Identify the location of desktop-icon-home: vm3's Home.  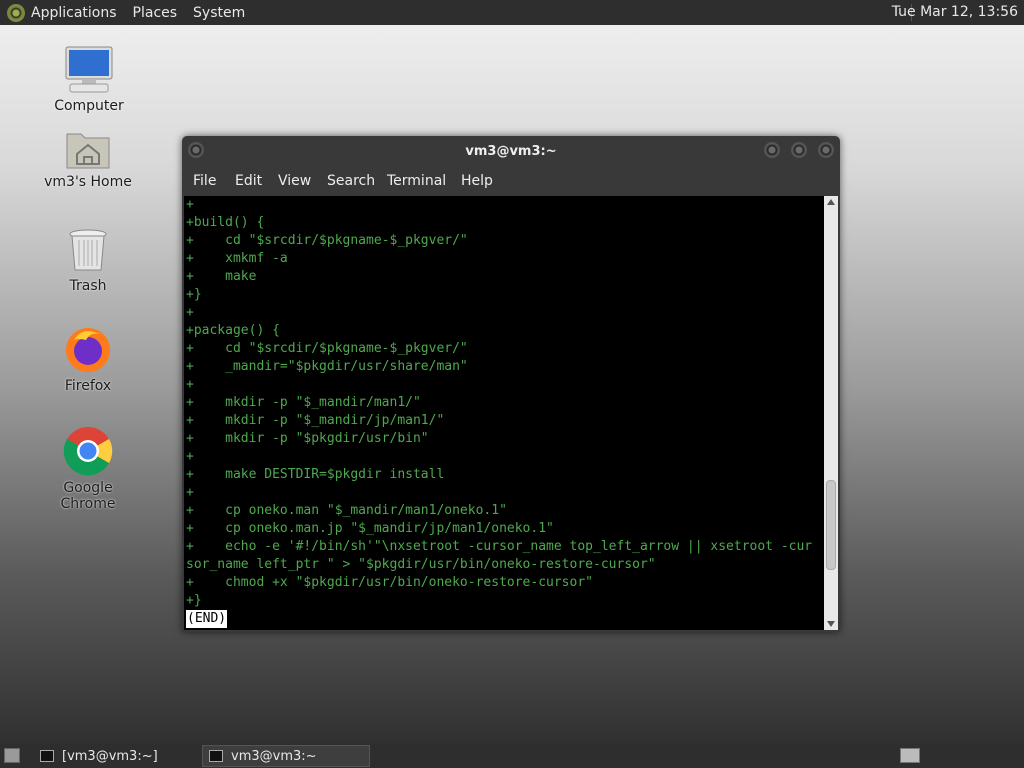
(88, 159).